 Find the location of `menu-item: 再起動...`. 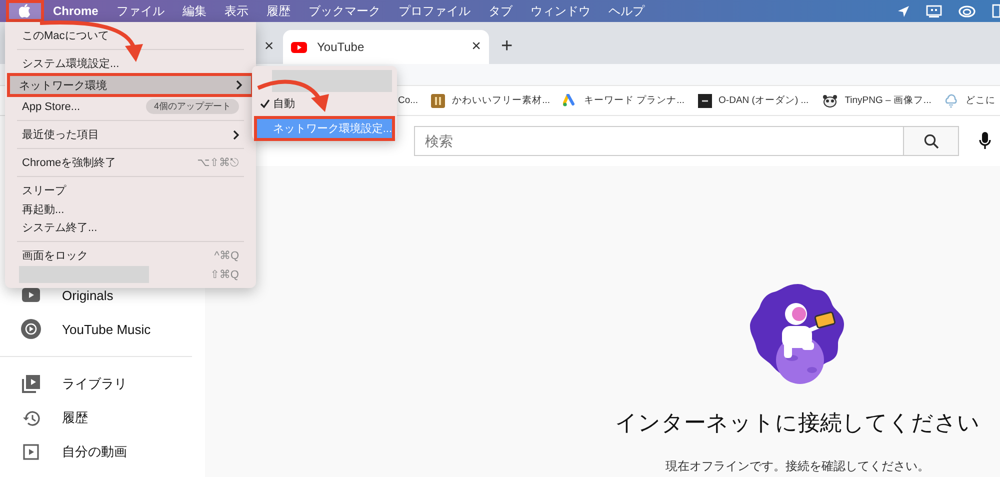

menu-item: 再起動... is located at coordinates (130, 209).